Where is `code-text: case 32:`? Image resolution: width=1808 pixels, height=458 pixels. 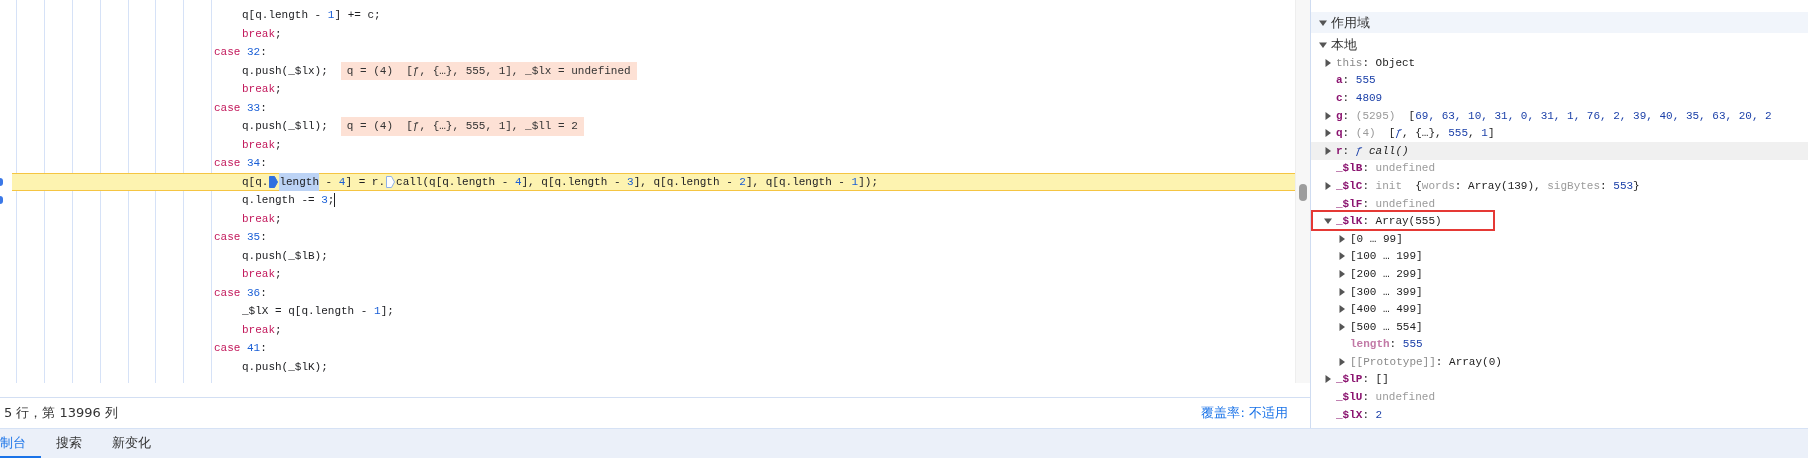 code-text: case 32: is located at coordinates (240, 52).